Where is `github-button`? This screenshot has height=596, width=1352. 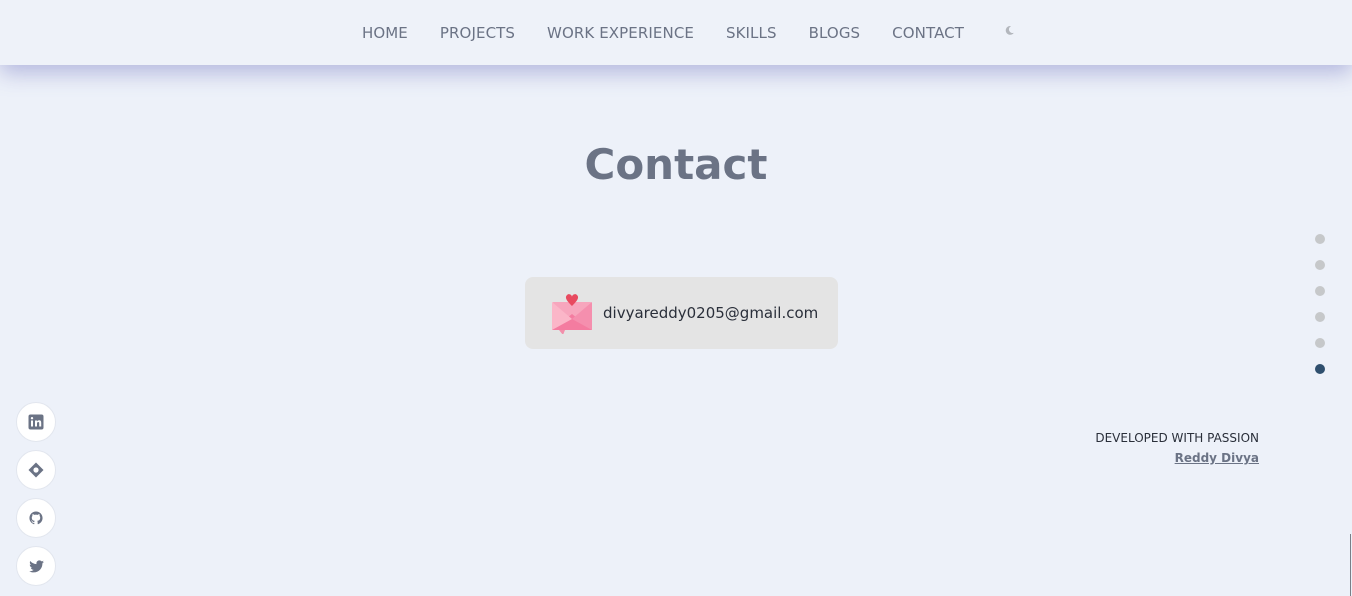
github-button is located at coordinates (36, 518).